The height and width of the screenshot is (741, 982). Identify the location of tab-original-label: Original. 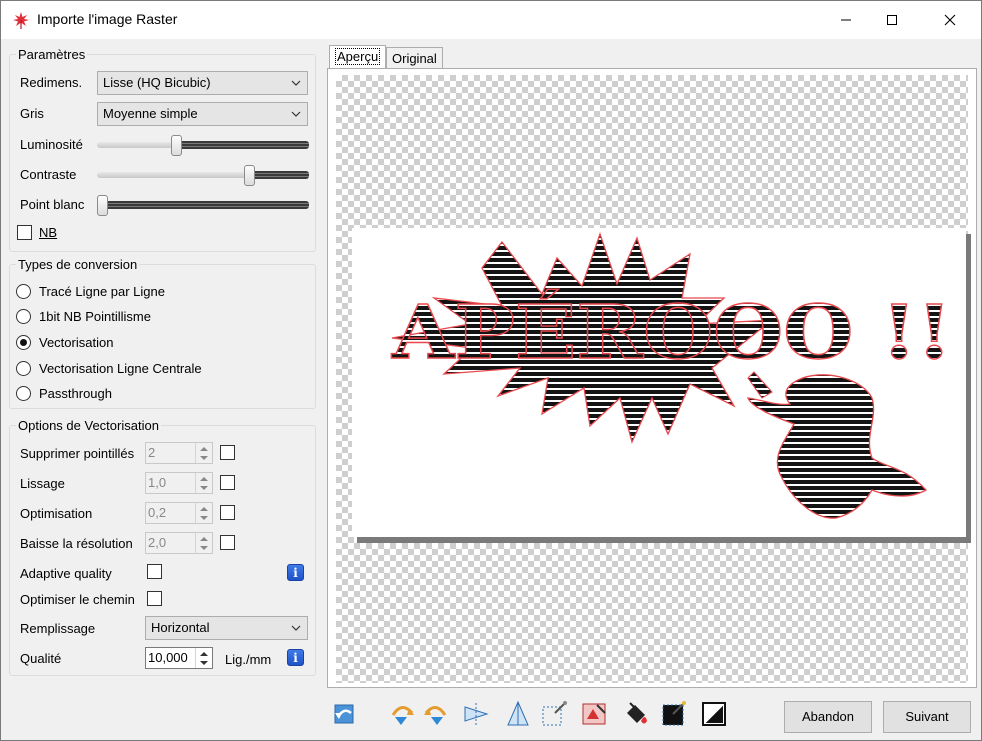
(414, 58).